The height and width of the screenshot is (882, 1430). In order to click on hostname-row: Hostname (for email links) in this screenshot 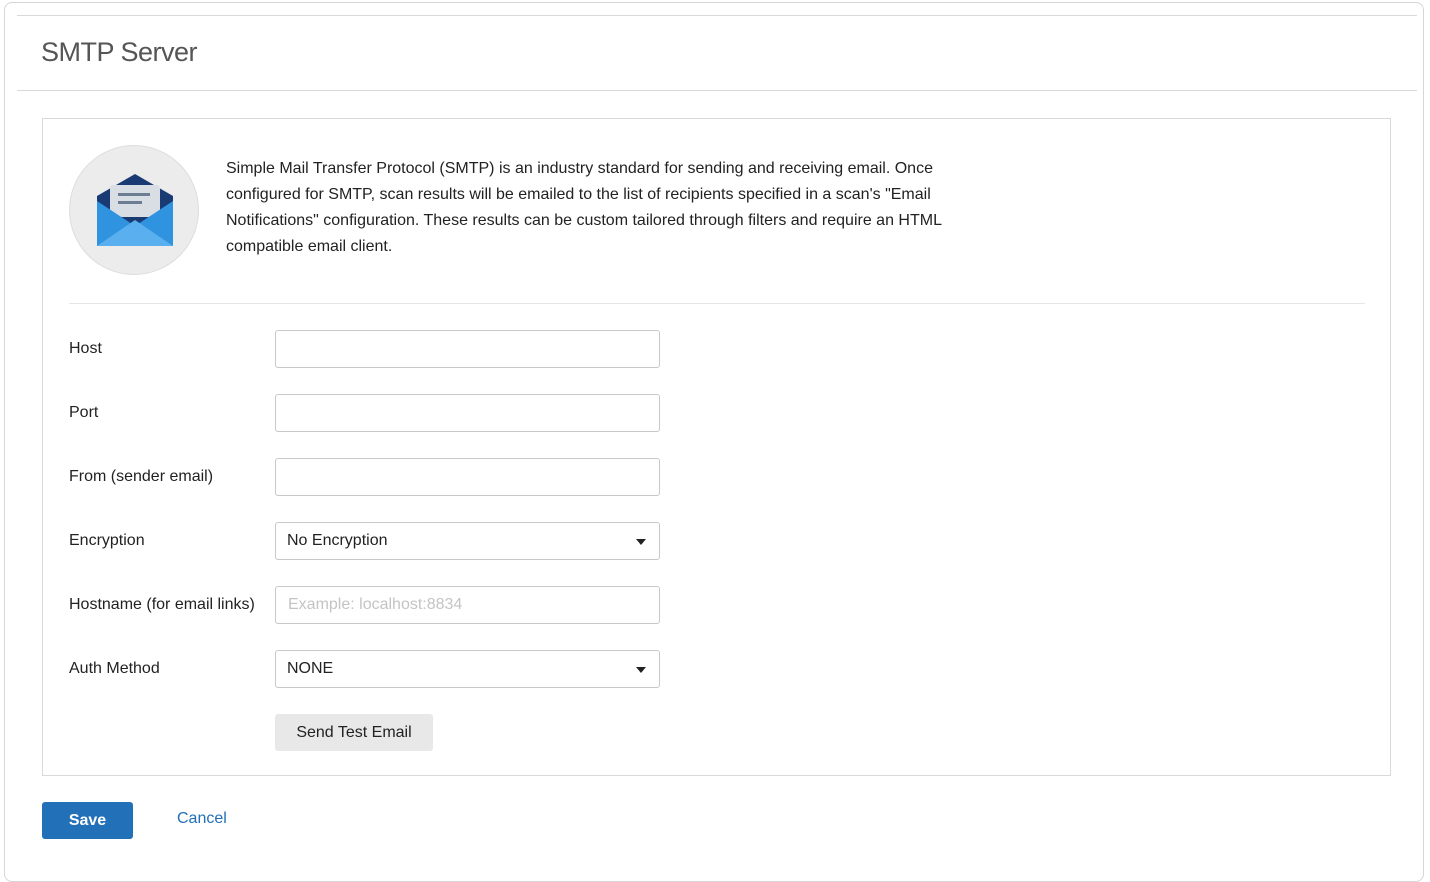, I will do `click(369, 606)`.